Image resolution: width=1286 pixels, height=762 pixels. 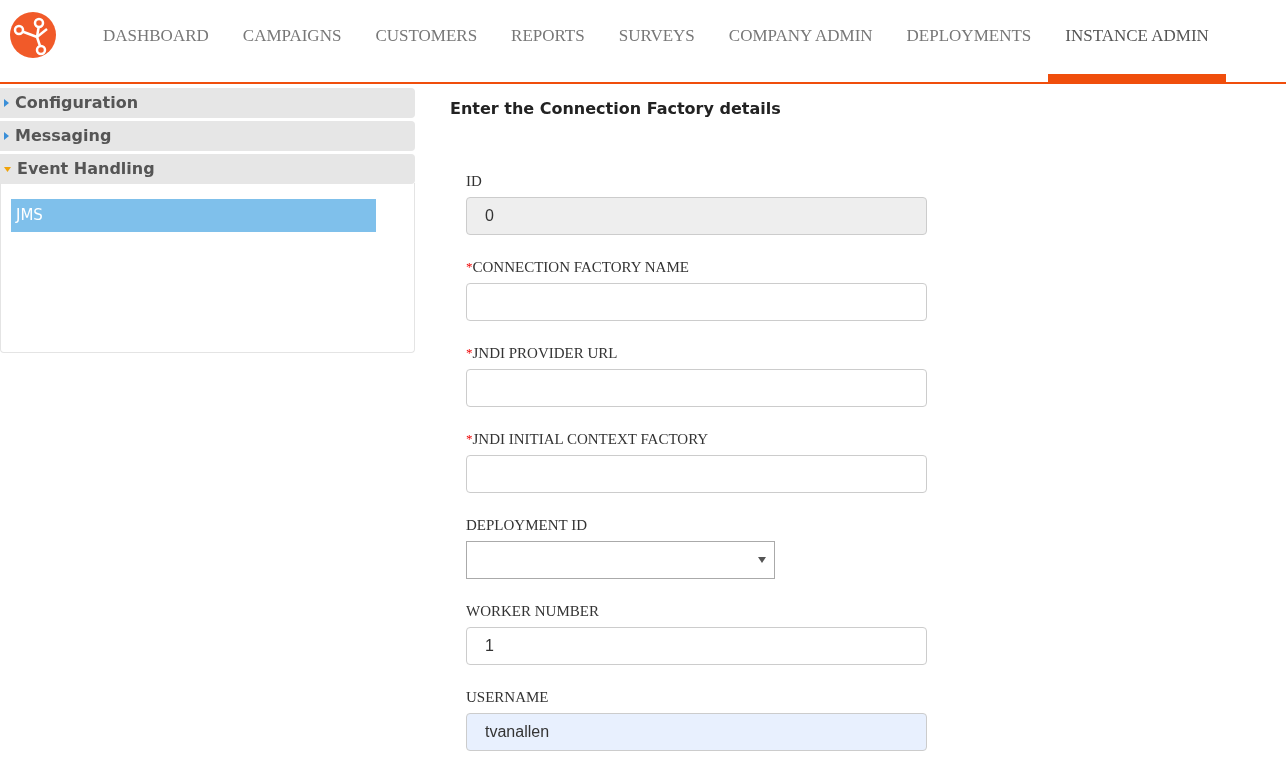 I want to click on accordion-header: Configuration, so click(x=207, y=103).